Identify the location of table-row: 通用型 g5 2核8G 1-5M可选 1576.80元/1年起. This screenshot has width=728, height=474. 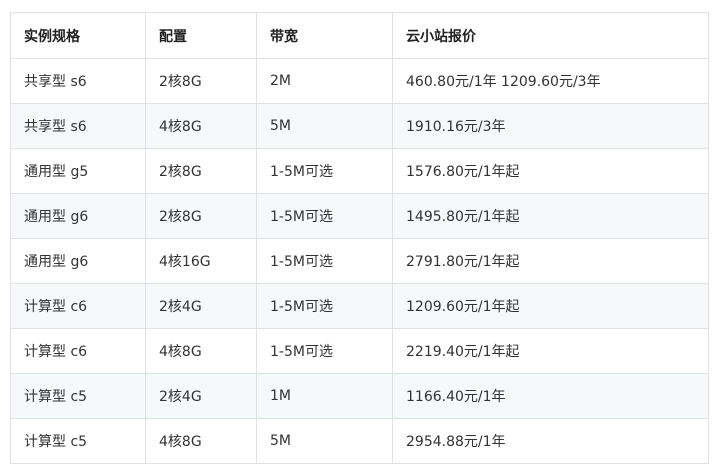
(359, 171).